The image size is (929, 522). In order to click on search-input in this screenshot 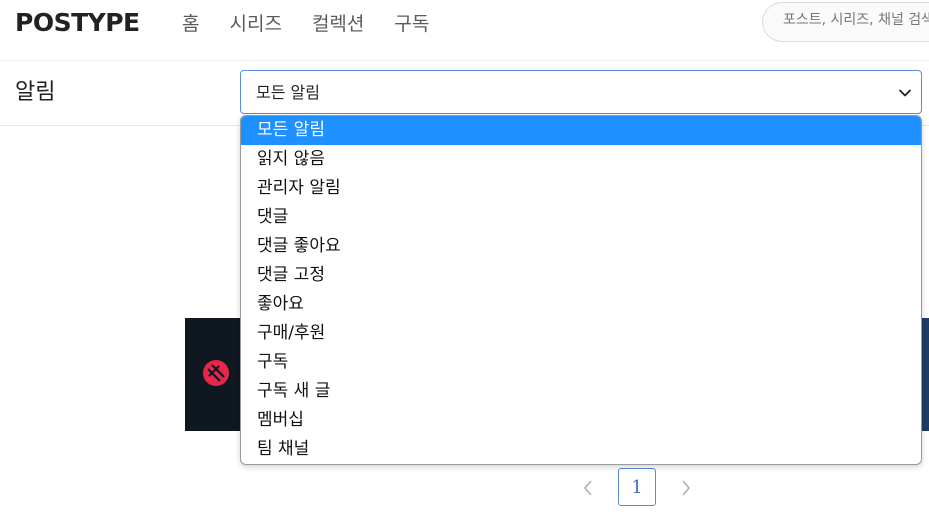, I will do `click(856, 20)`.